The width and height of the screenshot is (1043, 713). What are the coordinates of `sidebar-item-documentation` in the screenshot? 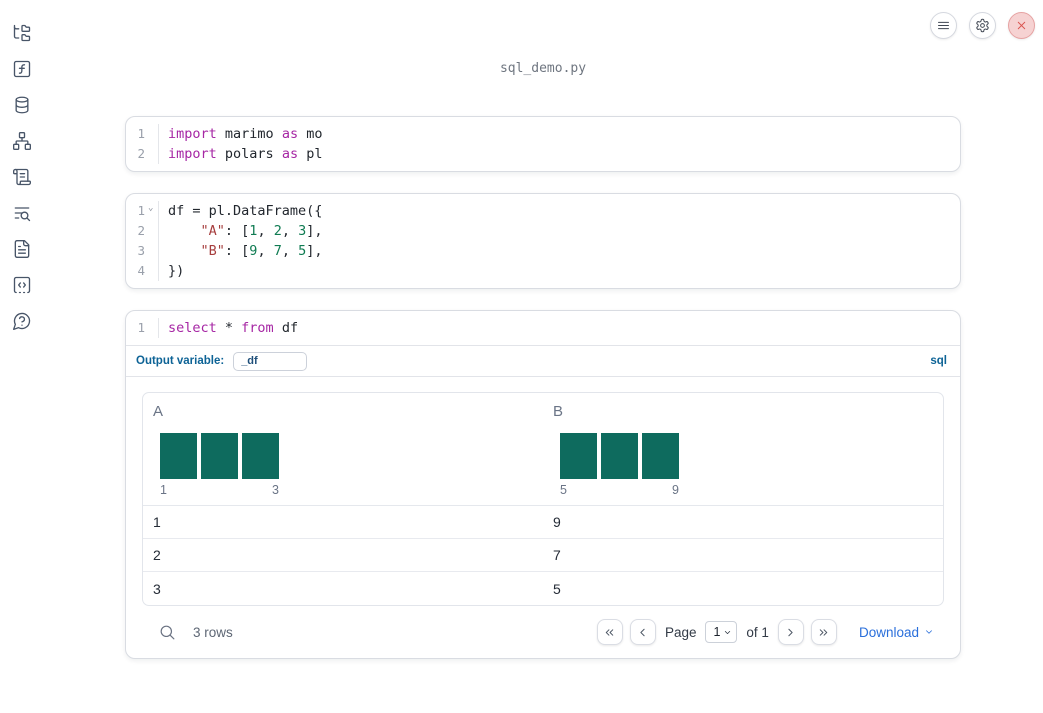 It's located at (22, 249).